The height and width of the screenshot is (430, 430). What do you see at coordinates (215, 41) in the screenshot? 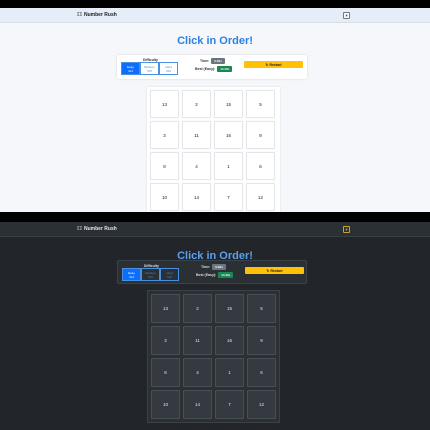
I see `page-title: Click in Order!` at bounding box center [215, 41].